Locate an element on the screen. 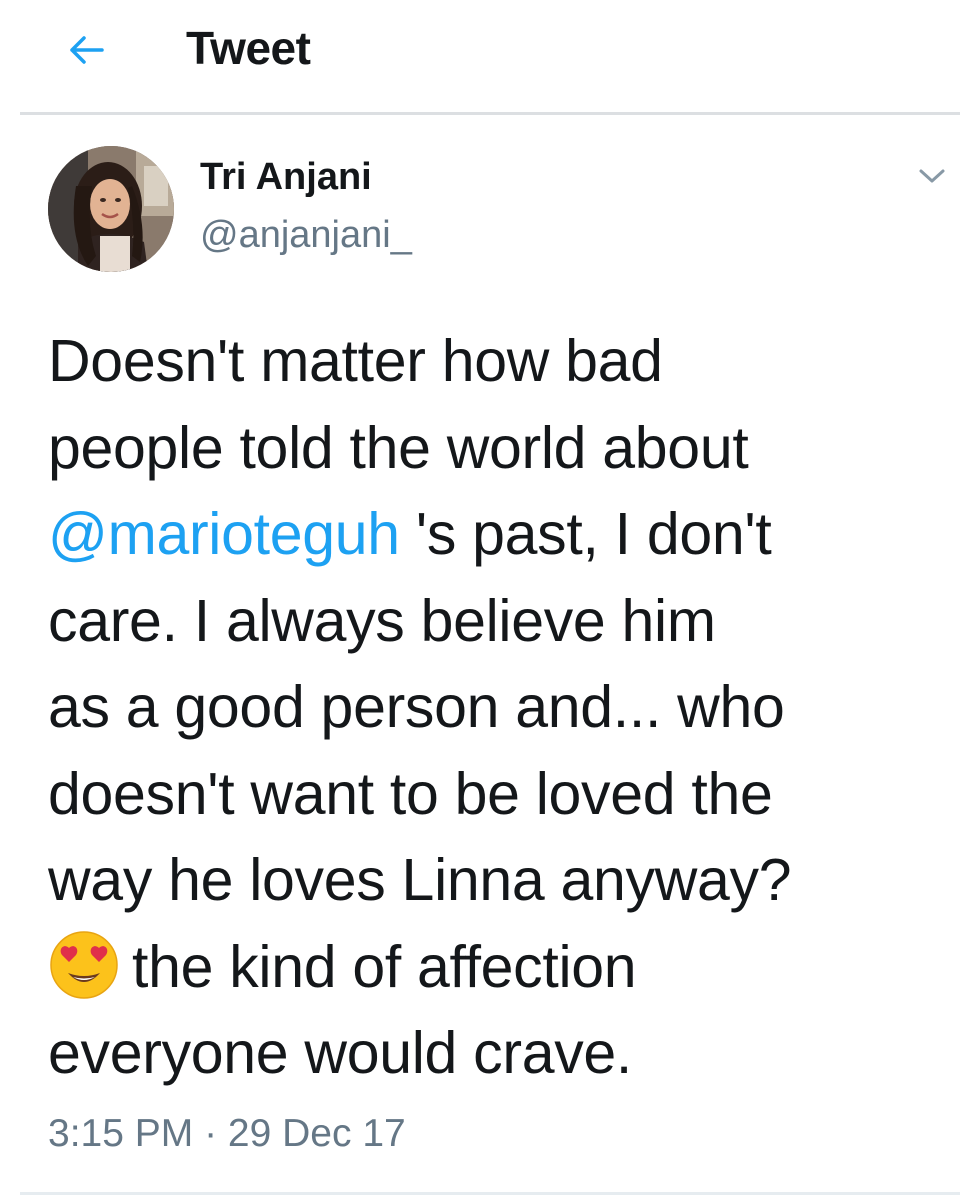 The width and height of the screenshot is (960, 1200). back-button is located at coordinates (86, 50).